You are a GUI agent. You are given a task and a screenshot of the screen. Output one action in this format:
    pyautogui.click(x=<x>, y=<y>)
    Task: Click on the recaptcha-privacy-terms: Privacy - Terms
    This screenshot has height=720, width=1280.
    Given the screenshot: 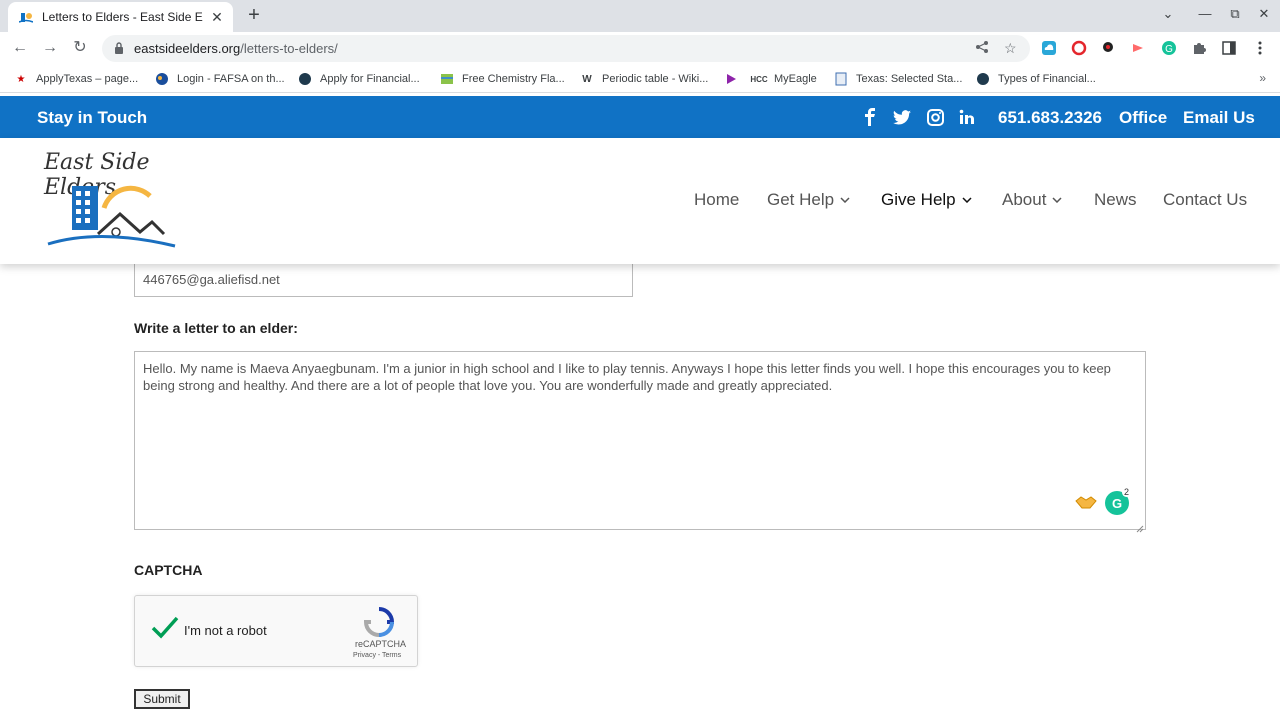 What is the action you would take?
    pyautogui.click(x=377, y=655)
    